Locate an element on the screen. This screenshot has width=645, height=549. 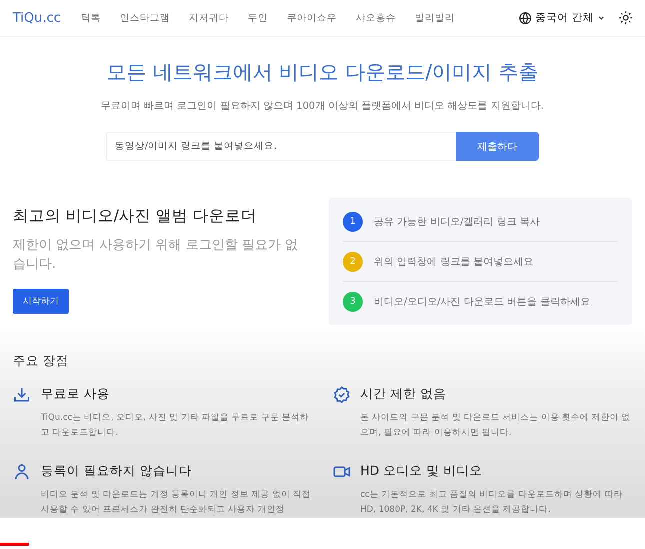
step-number: 2 is located at coordinates (353, 262).